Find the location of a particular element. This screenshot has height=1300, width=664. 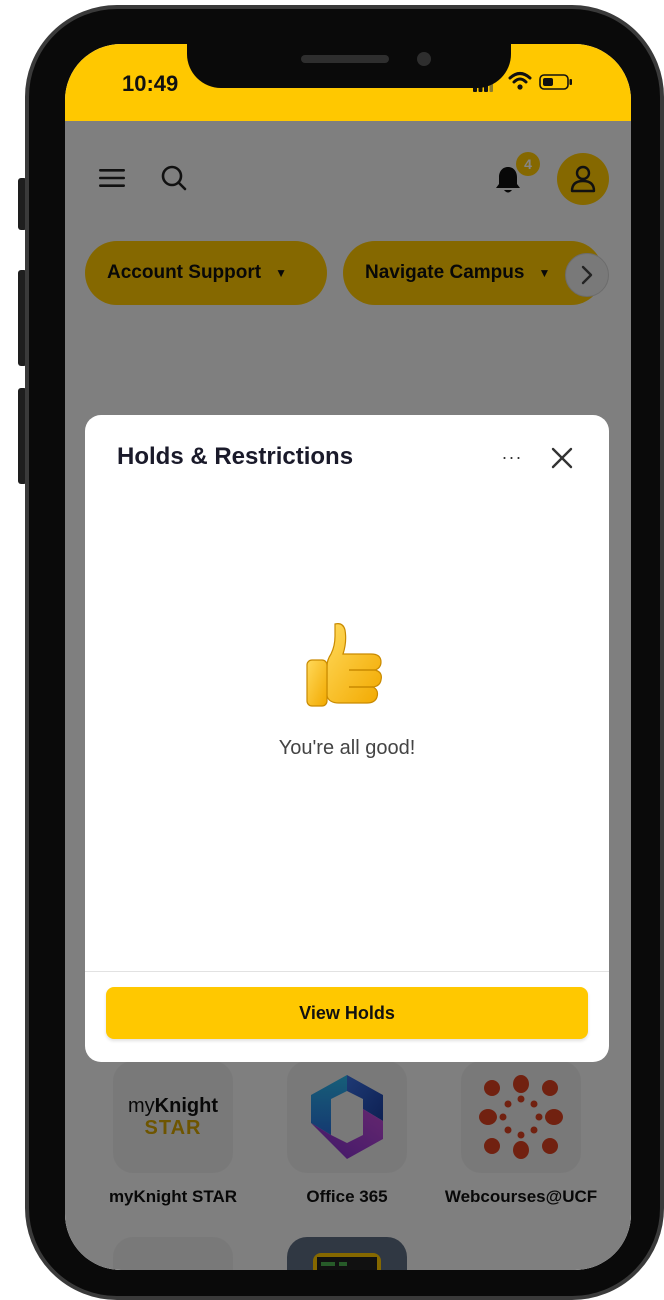

speaker-grille is located at coordinates (345, 59).